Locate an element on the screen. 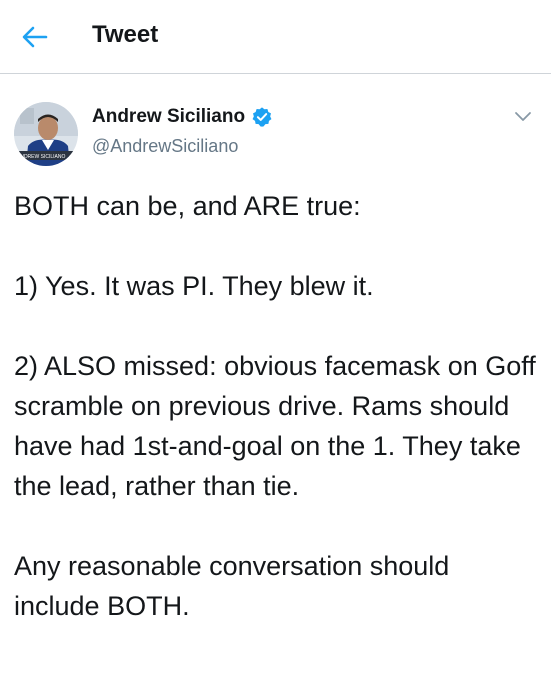 The height and width of the screenshot is (700, 551). arrow-left-icon is located at coordinates (35, 37).